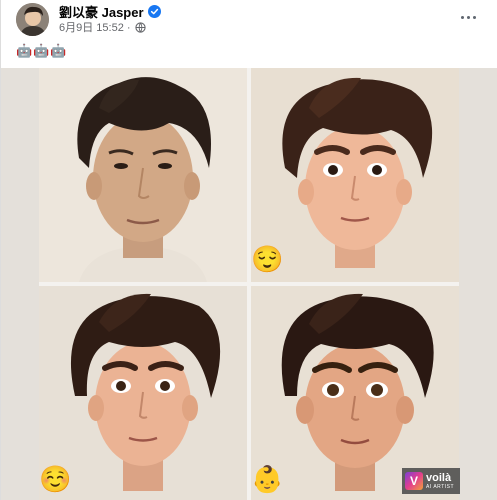 This screenshot has width=497, height=500. I want to click on baby-emoji: 👶, so click(267, 479).